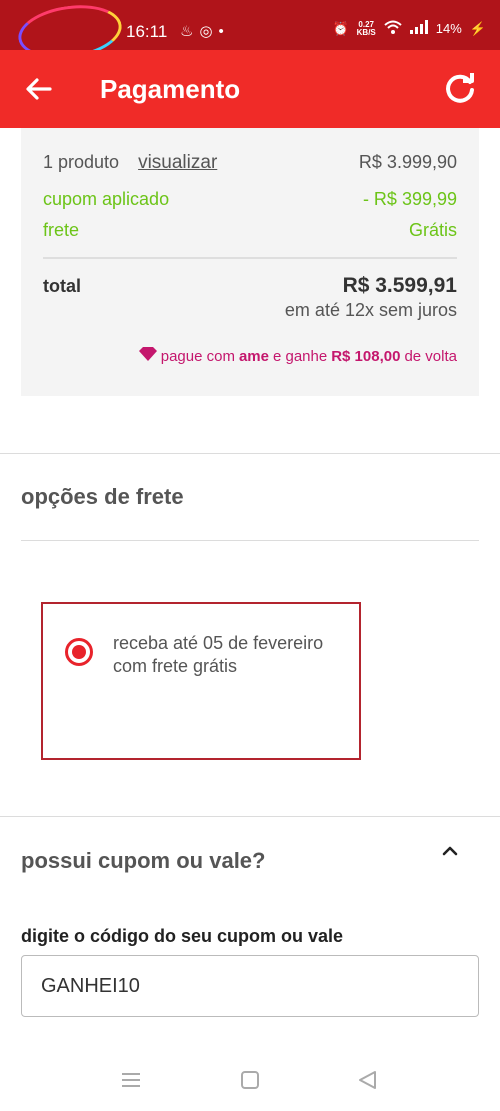  I want to click on view-products-link: visualizar, so click(177, 162).